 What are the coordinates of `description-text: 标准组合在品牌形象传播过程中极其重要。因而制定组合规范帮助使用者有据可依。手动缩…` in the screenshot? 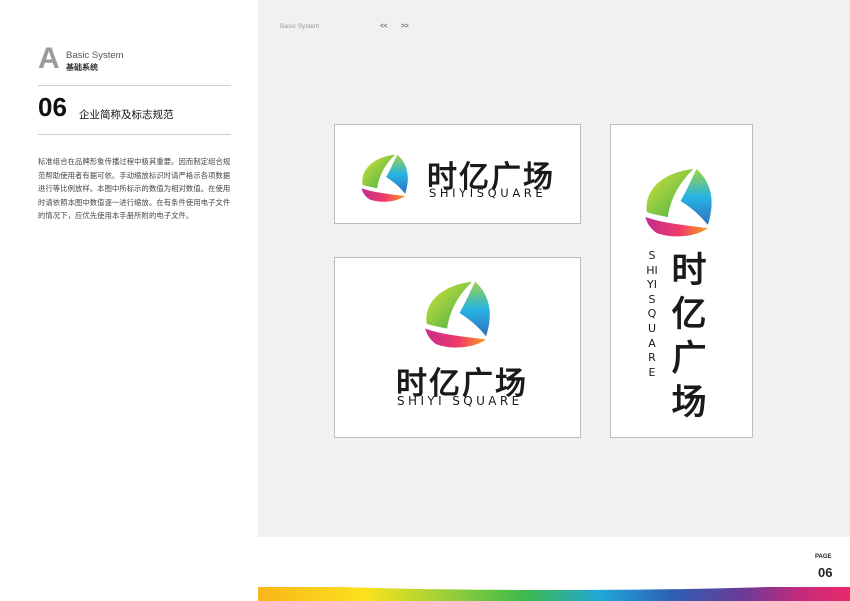 It's located at (134, 188).